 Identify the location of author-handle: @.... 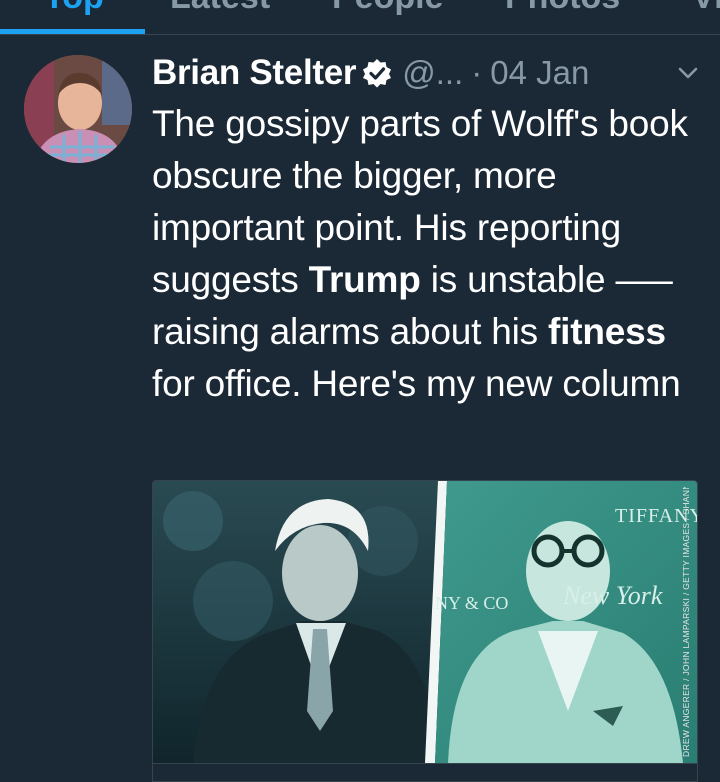
(432, 73).